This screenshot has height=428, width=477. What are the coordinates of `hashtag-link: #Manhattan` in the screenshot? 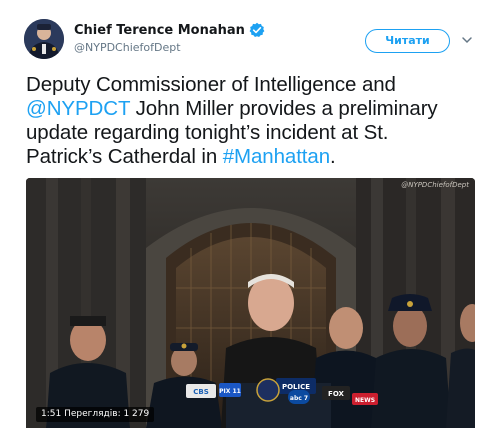 It's located at (276, 156).